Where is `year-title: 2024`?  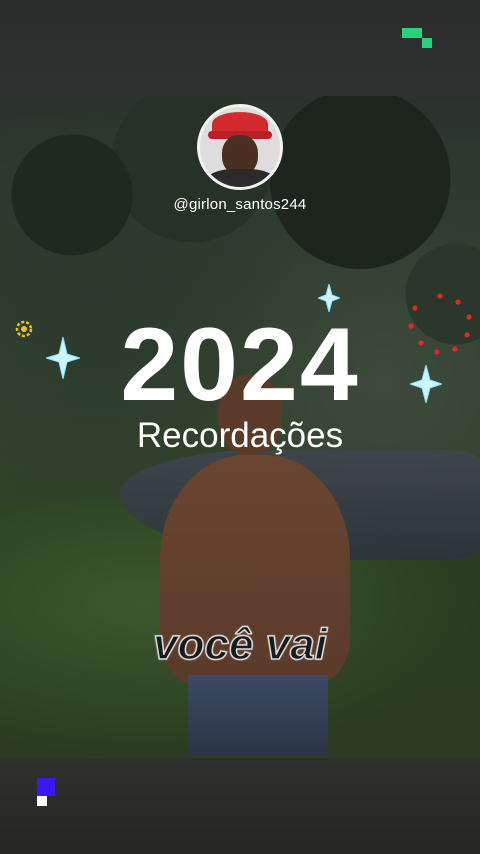 year-title: 2024 is located at coordinates (240, 365).